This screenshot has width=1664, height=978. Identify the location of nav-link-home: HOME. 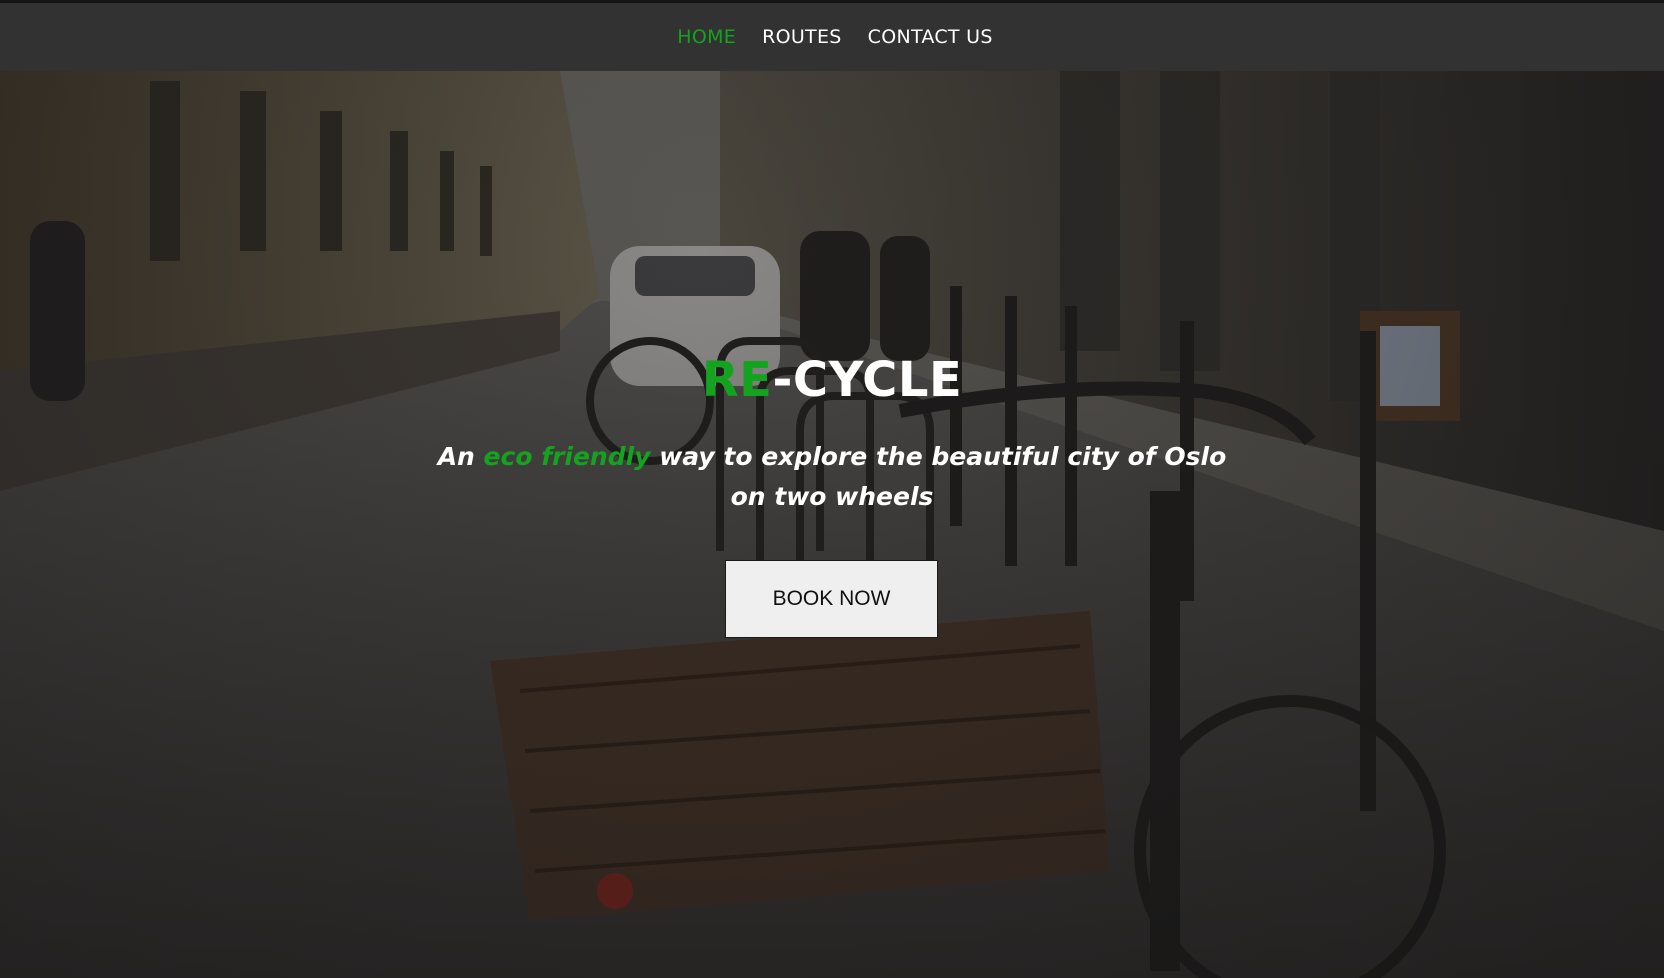
(706, 37).